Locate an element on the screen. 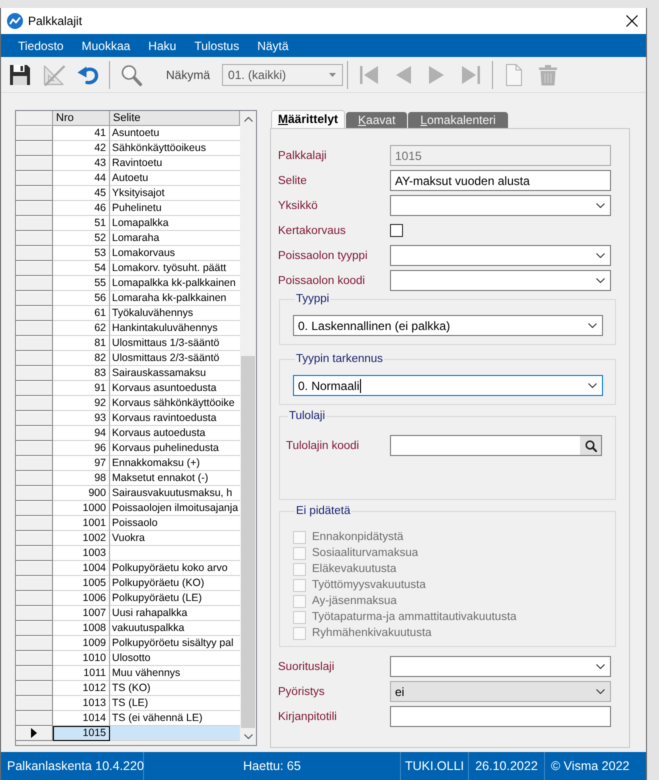 This screenshot has width=659, height=780. dropdown: 0. Normaali is located at coordinates (448, 385).